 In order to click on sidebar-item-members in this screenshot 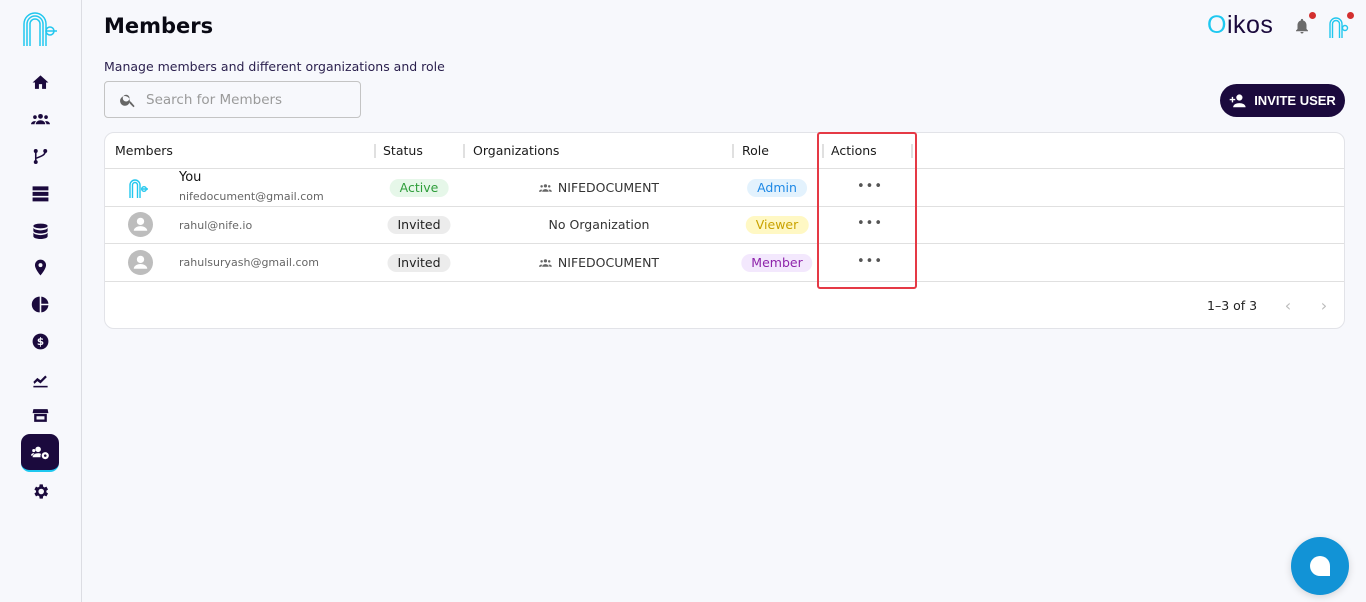, I will do `click(40, 453)`.